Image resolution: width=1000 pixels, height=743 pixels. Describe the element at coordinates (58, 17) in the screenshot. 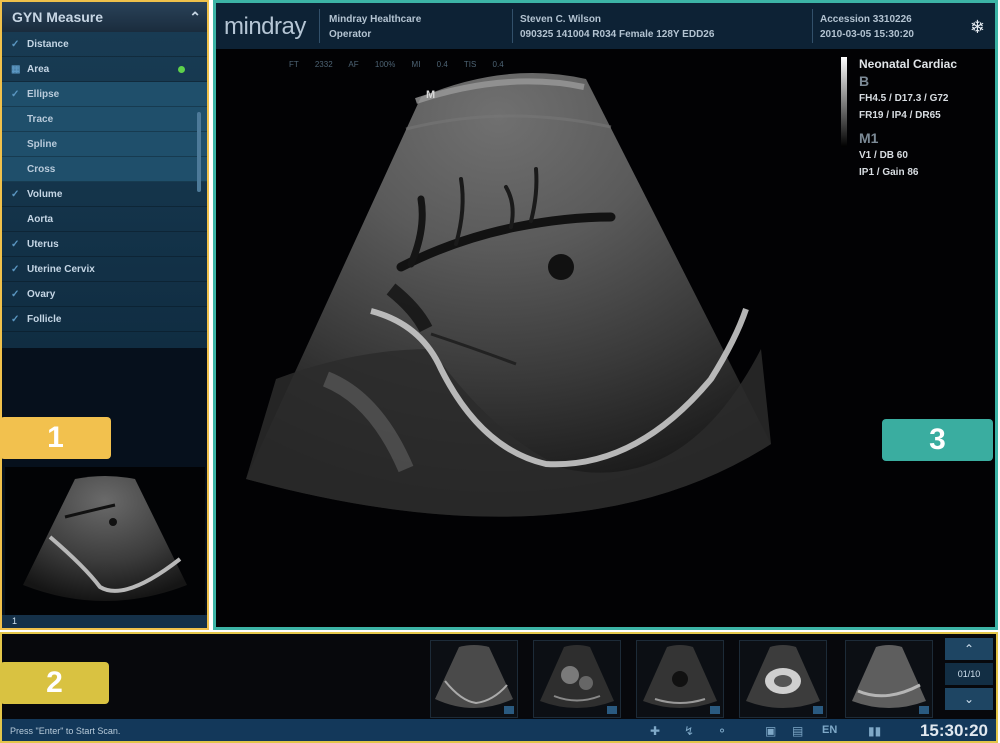

I see `measure-panel-title: GYN Measure` at that location.